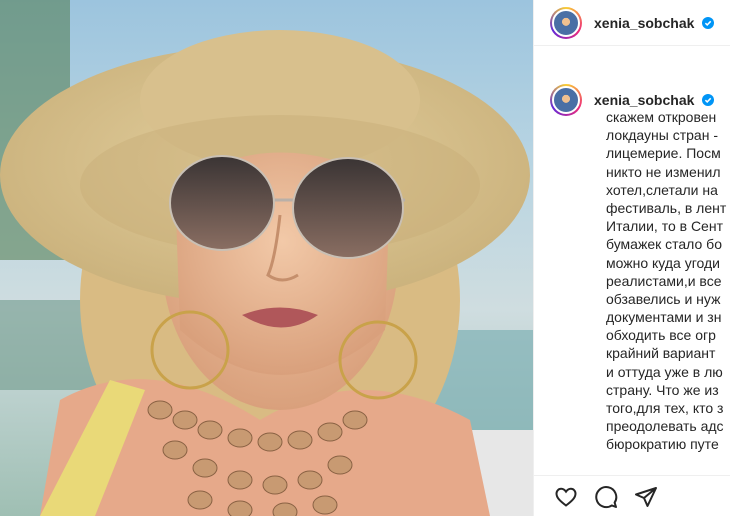  I want to click on caption-line: скажем откровен, so click(661, 117).